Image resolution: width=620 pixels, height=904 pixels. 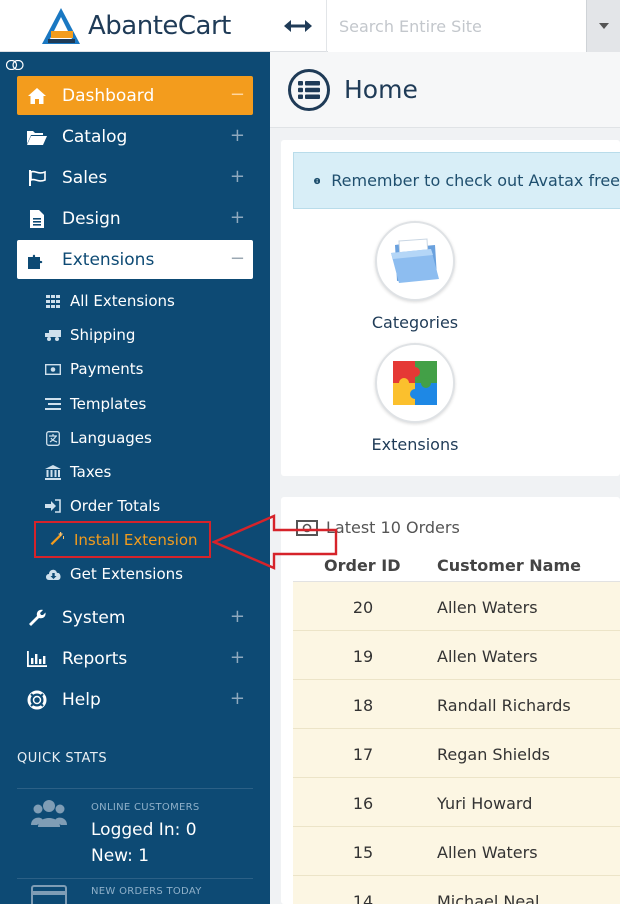 I want to click on submenu-item-all-extensions: All Extensions, so click(x=109, y=301).